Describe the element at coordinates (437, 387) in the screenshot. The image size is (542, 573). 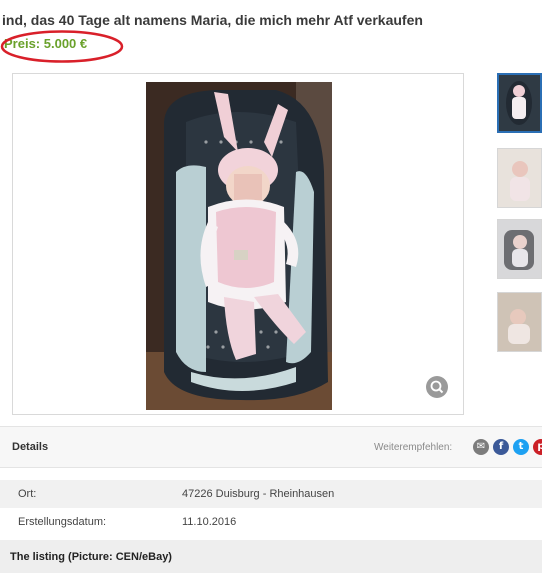
I see `zoom-icon` at that location.